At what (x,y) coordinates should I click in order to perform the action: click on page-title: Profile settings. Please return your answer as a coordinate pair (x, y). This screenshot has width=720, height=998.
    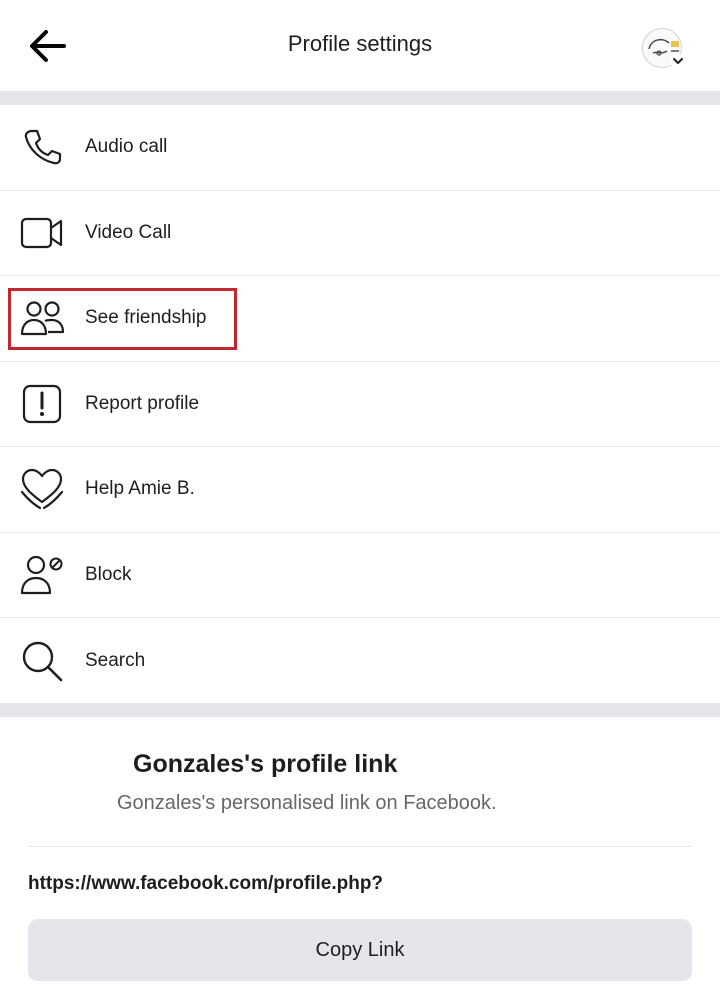
    Looking at the image, I should click on (360, 43).